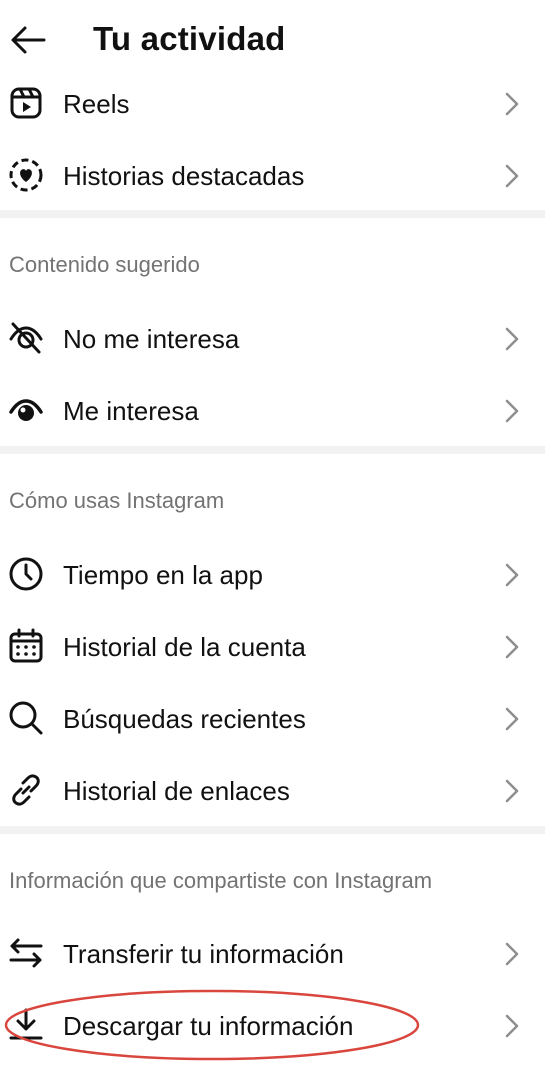  Describe the element at coordinates (26, 175) in the screenshot. I see `highlights-icon` at that location.